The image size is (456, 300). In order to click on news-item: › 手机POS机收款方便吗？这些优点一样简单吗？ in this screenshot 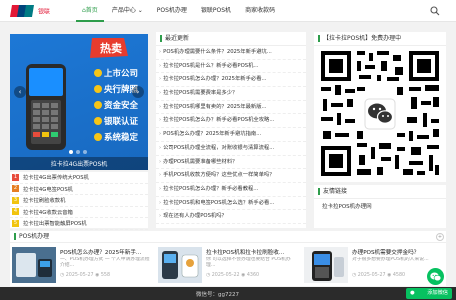, I will do `click(231, 176)`.